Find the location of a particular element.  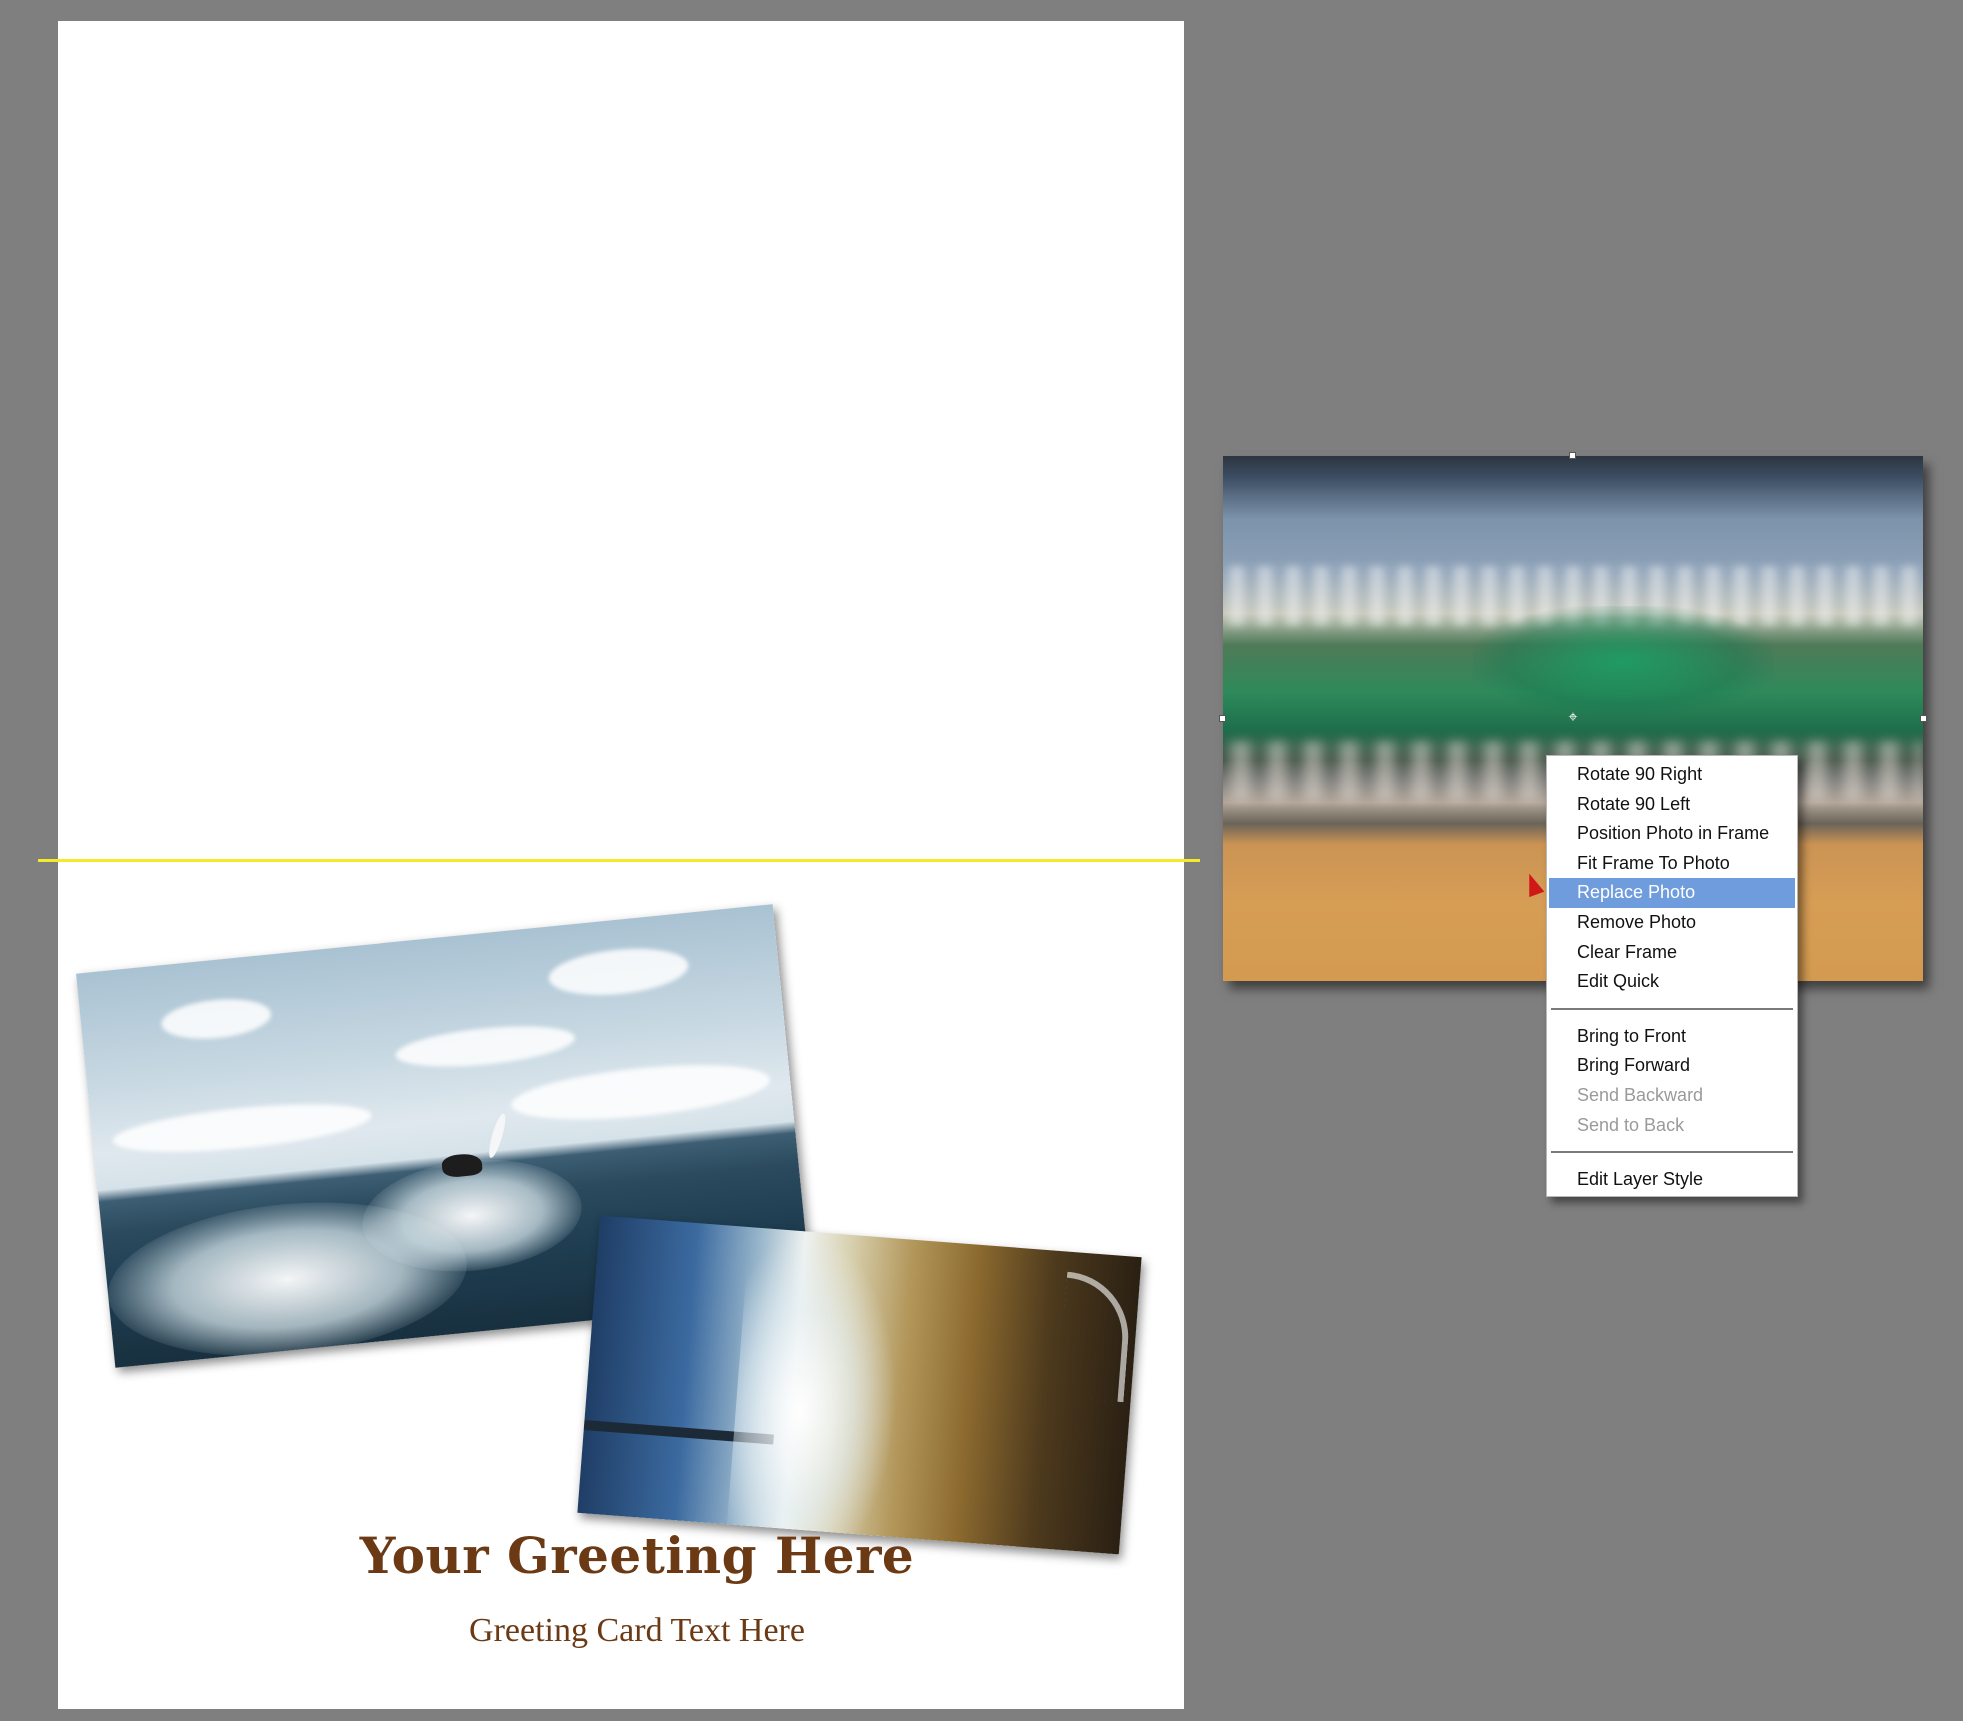

crosshair-icon: ⌖ is located at coordinates (1573, 717).